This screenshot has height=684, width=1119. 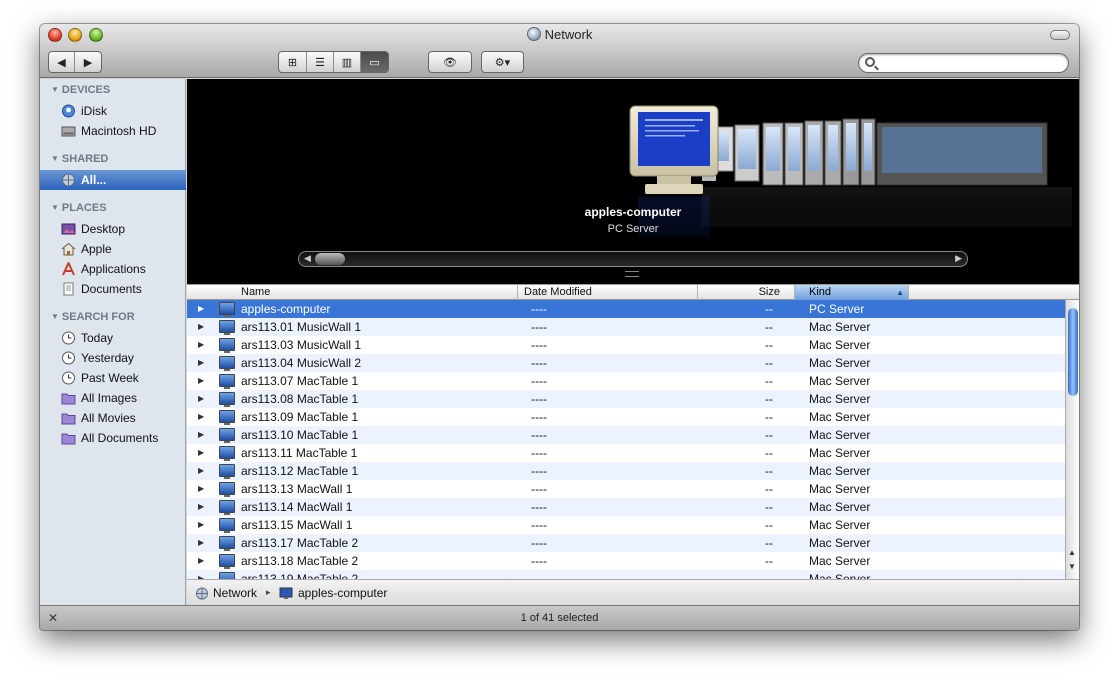 What do you see at coordinates (113, 111) in the screenshot?
I see `sidebar-item-idisk: iDisk` at bounding box center [113, 111].